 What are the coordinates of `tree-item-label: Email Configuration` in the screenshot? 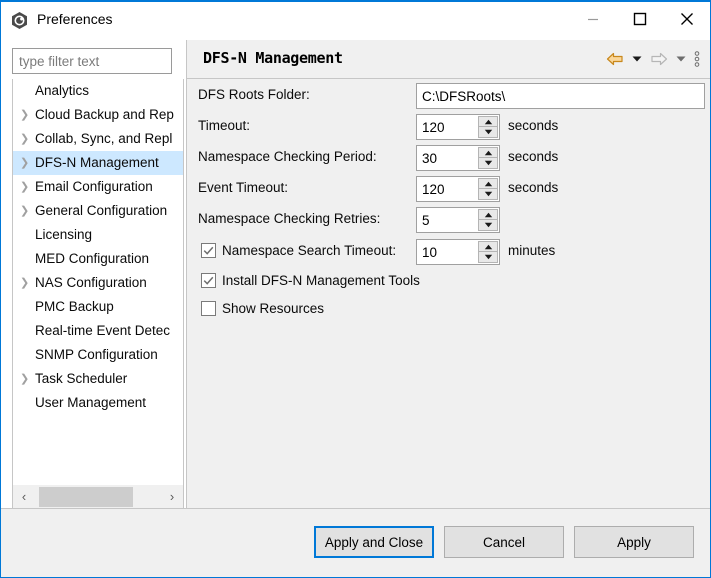 It's located at (94, 186).